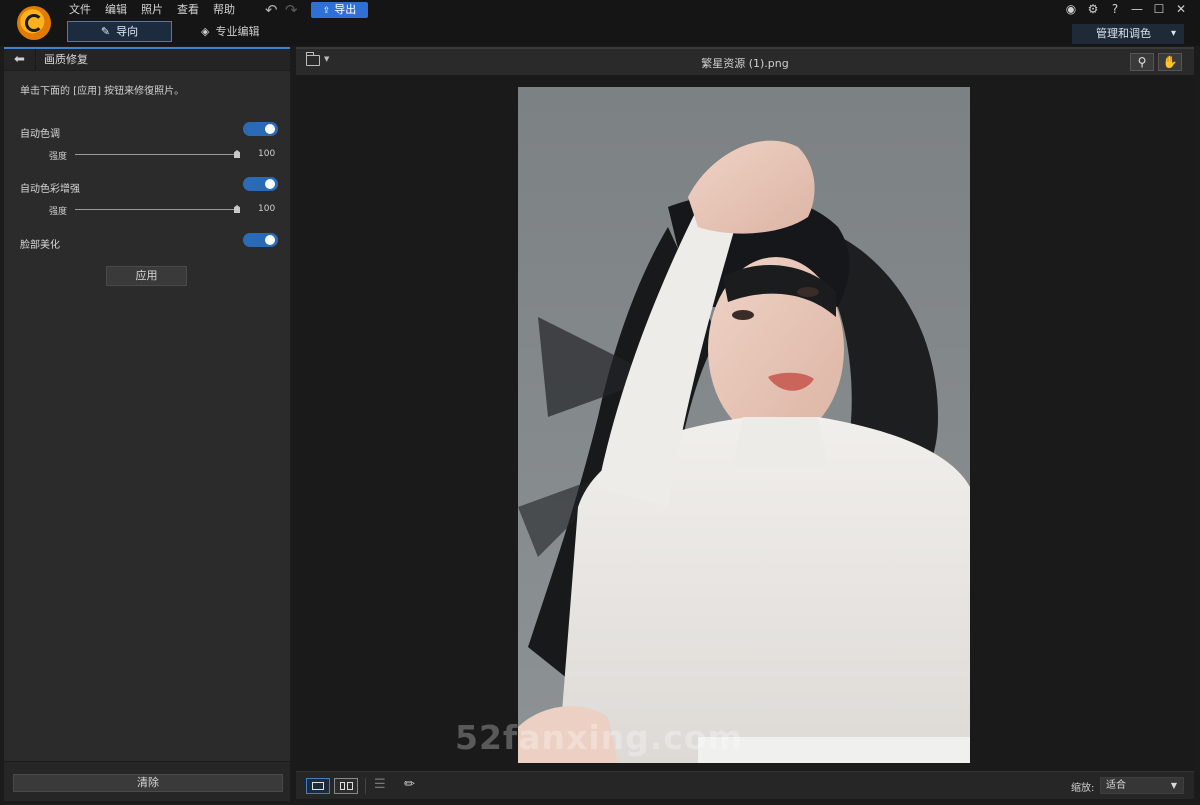 The image size is (1200, 805). I want to click on auto-color-strength-label: 强度, so click(58, 212).